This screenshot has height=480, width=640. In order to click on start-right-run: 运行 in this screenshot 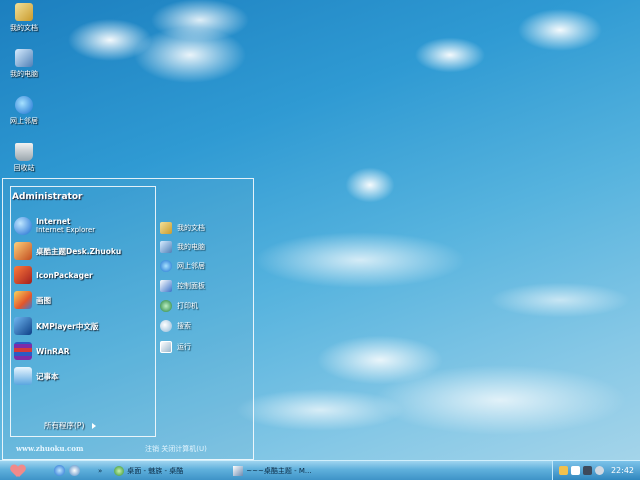, I will do `click(175, 347)`.